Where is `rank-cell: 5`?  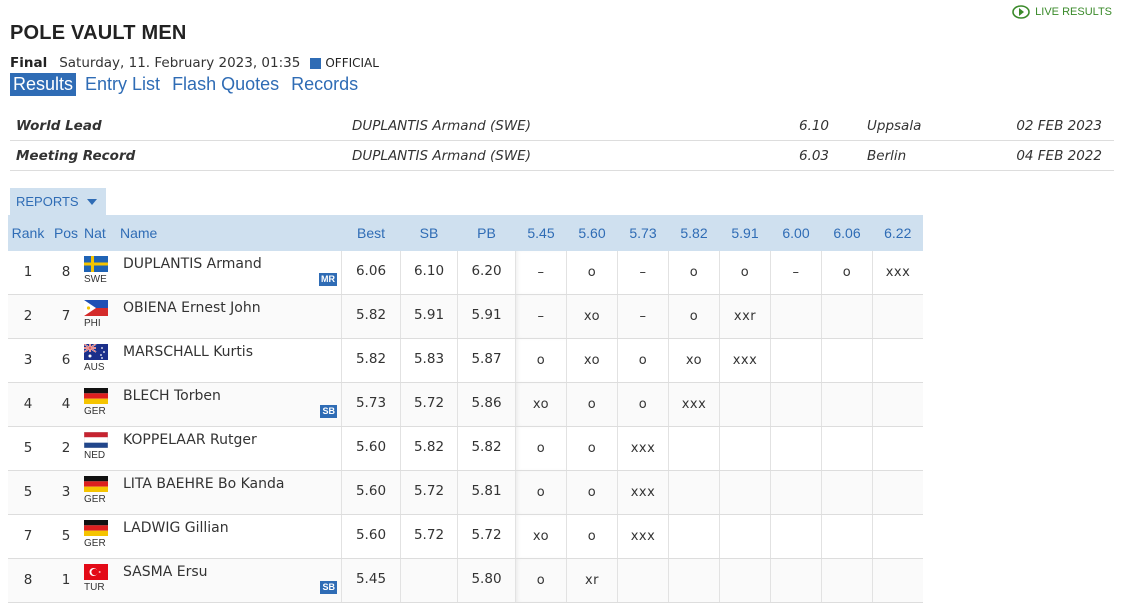 rank-cell: 5 is located at coordinates (28, 448).